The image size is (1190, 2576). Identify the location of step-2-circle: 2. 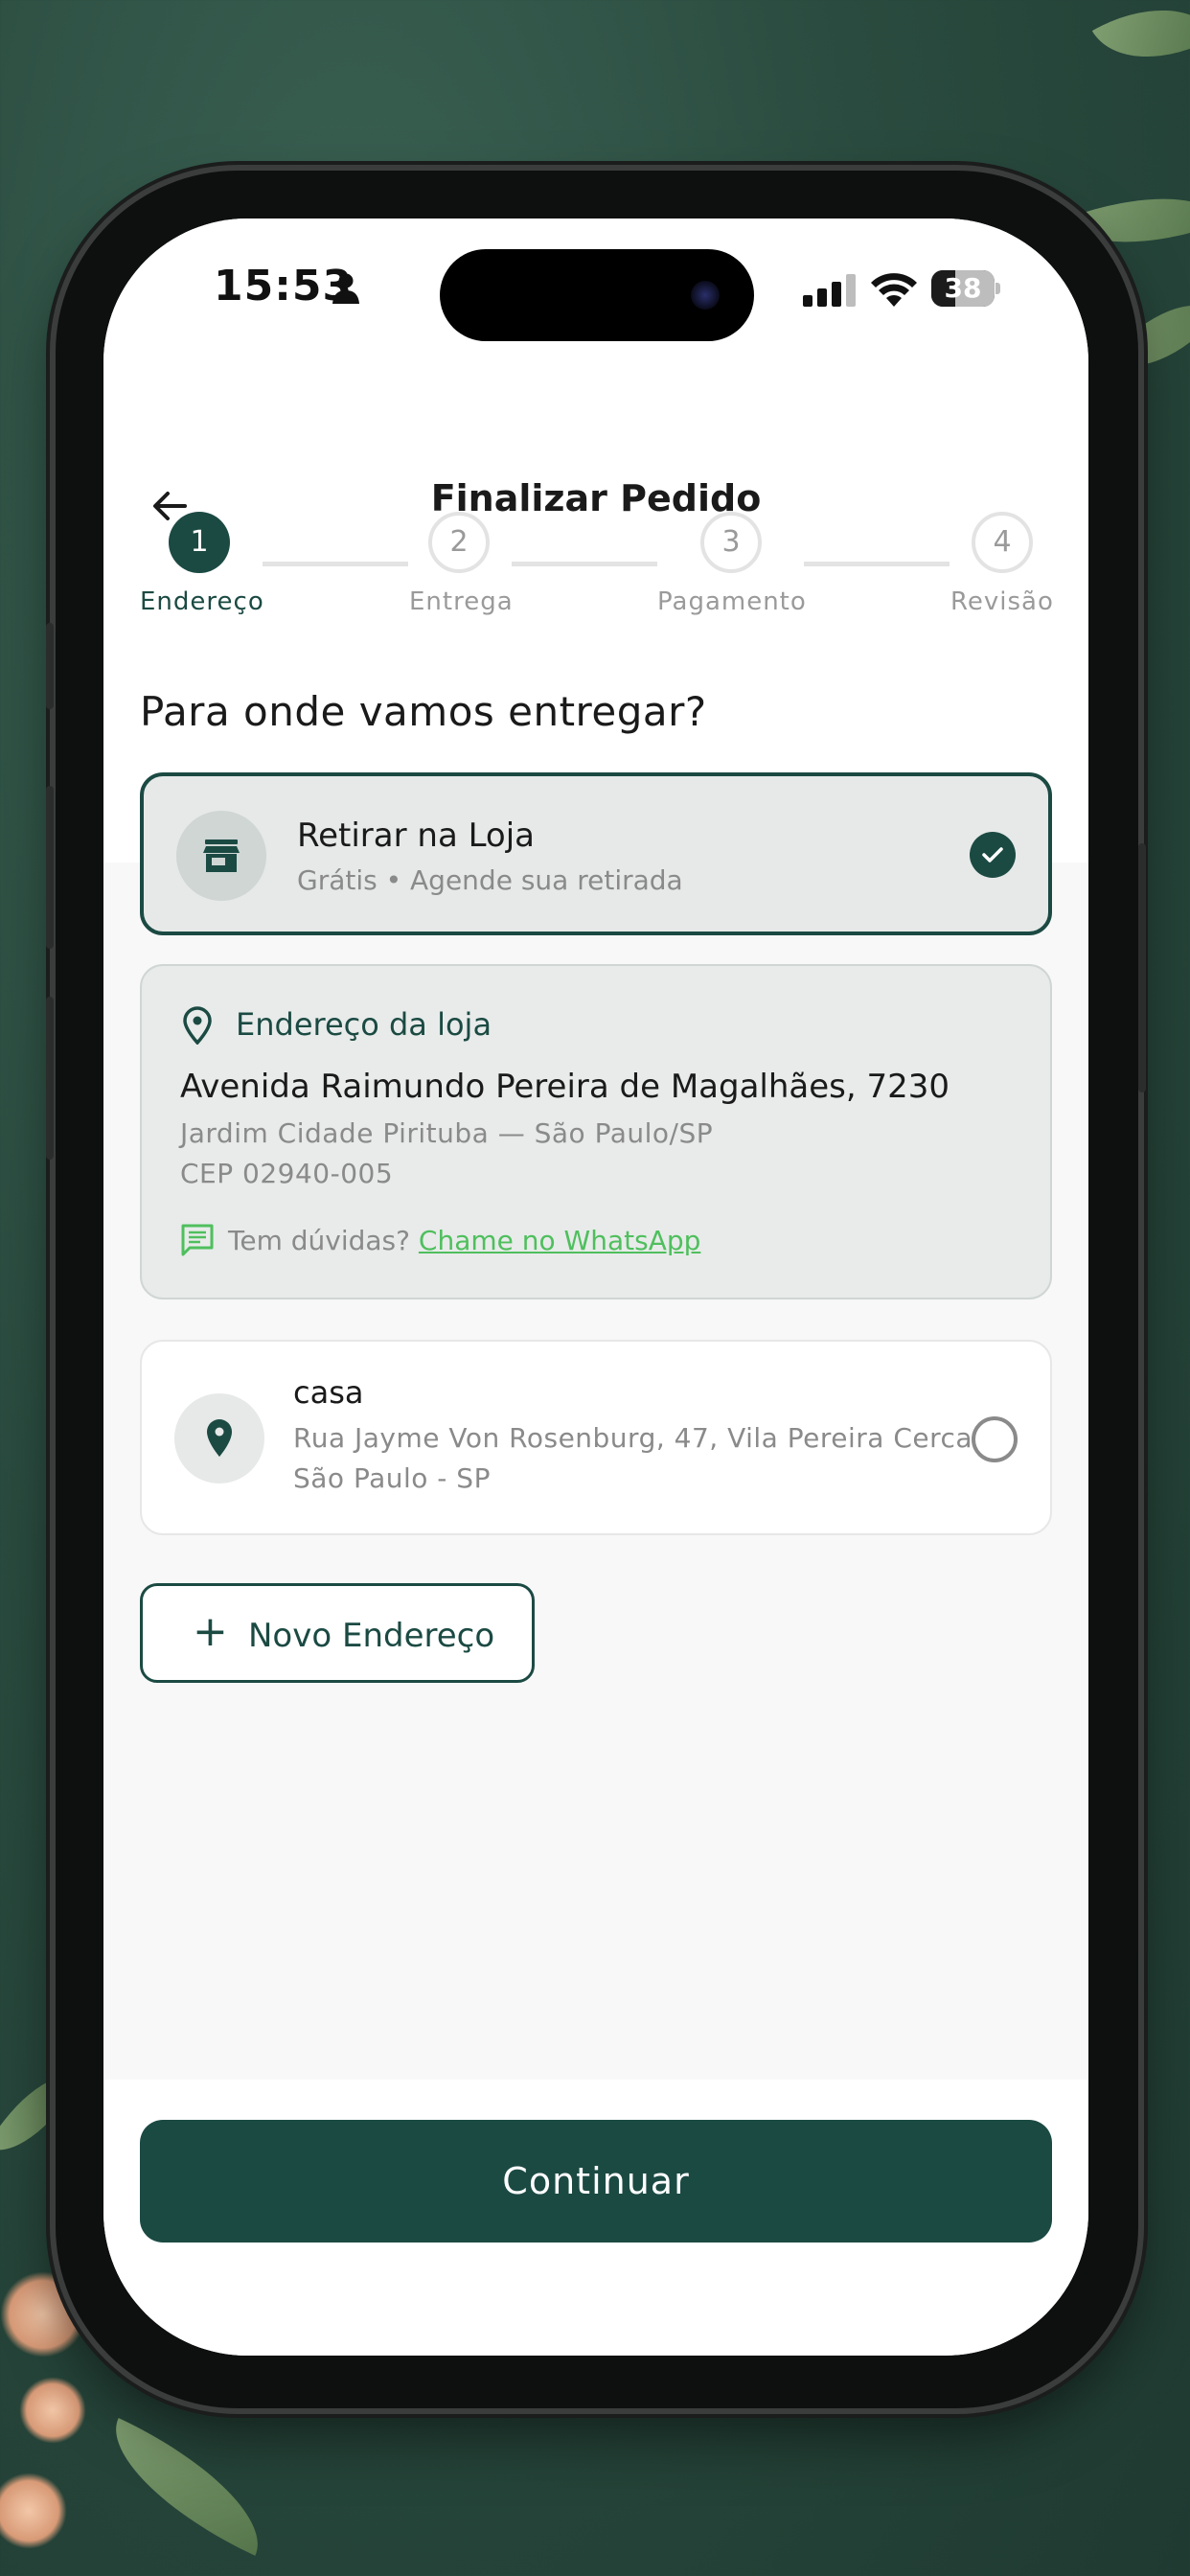
(459, 542).